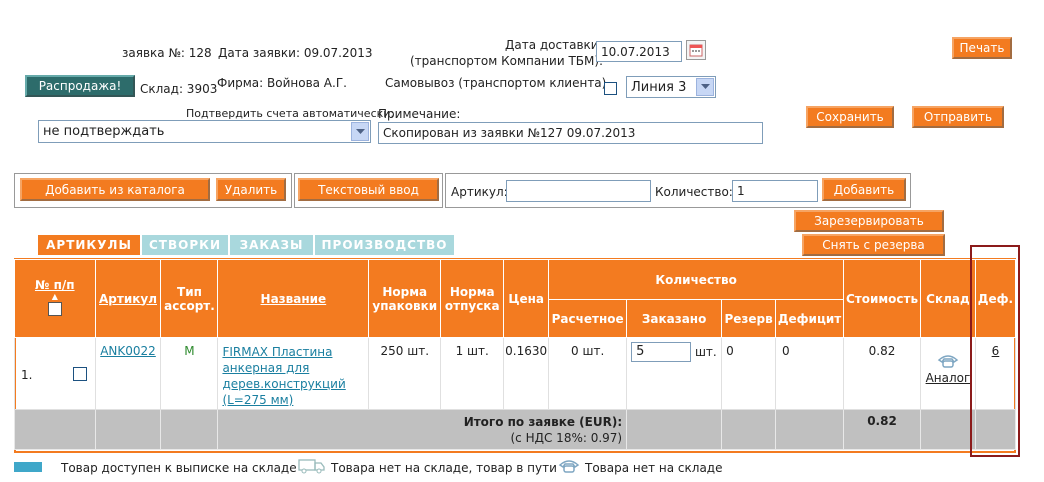 The width and height of the screenshot is (1044, 482). What do you see at coordinates (290, 113) in the screenshot?
I see `auto-confirm-label: Подтвердить счета автоматически:` at bounding box center [290, 113].